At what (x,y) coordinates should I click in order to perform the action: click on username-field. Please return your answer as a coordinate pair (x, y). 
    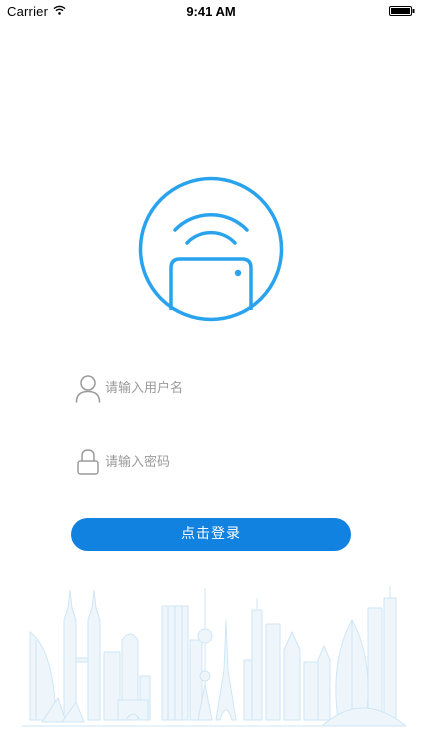
    Looking at the image, I should click on (212, 389).